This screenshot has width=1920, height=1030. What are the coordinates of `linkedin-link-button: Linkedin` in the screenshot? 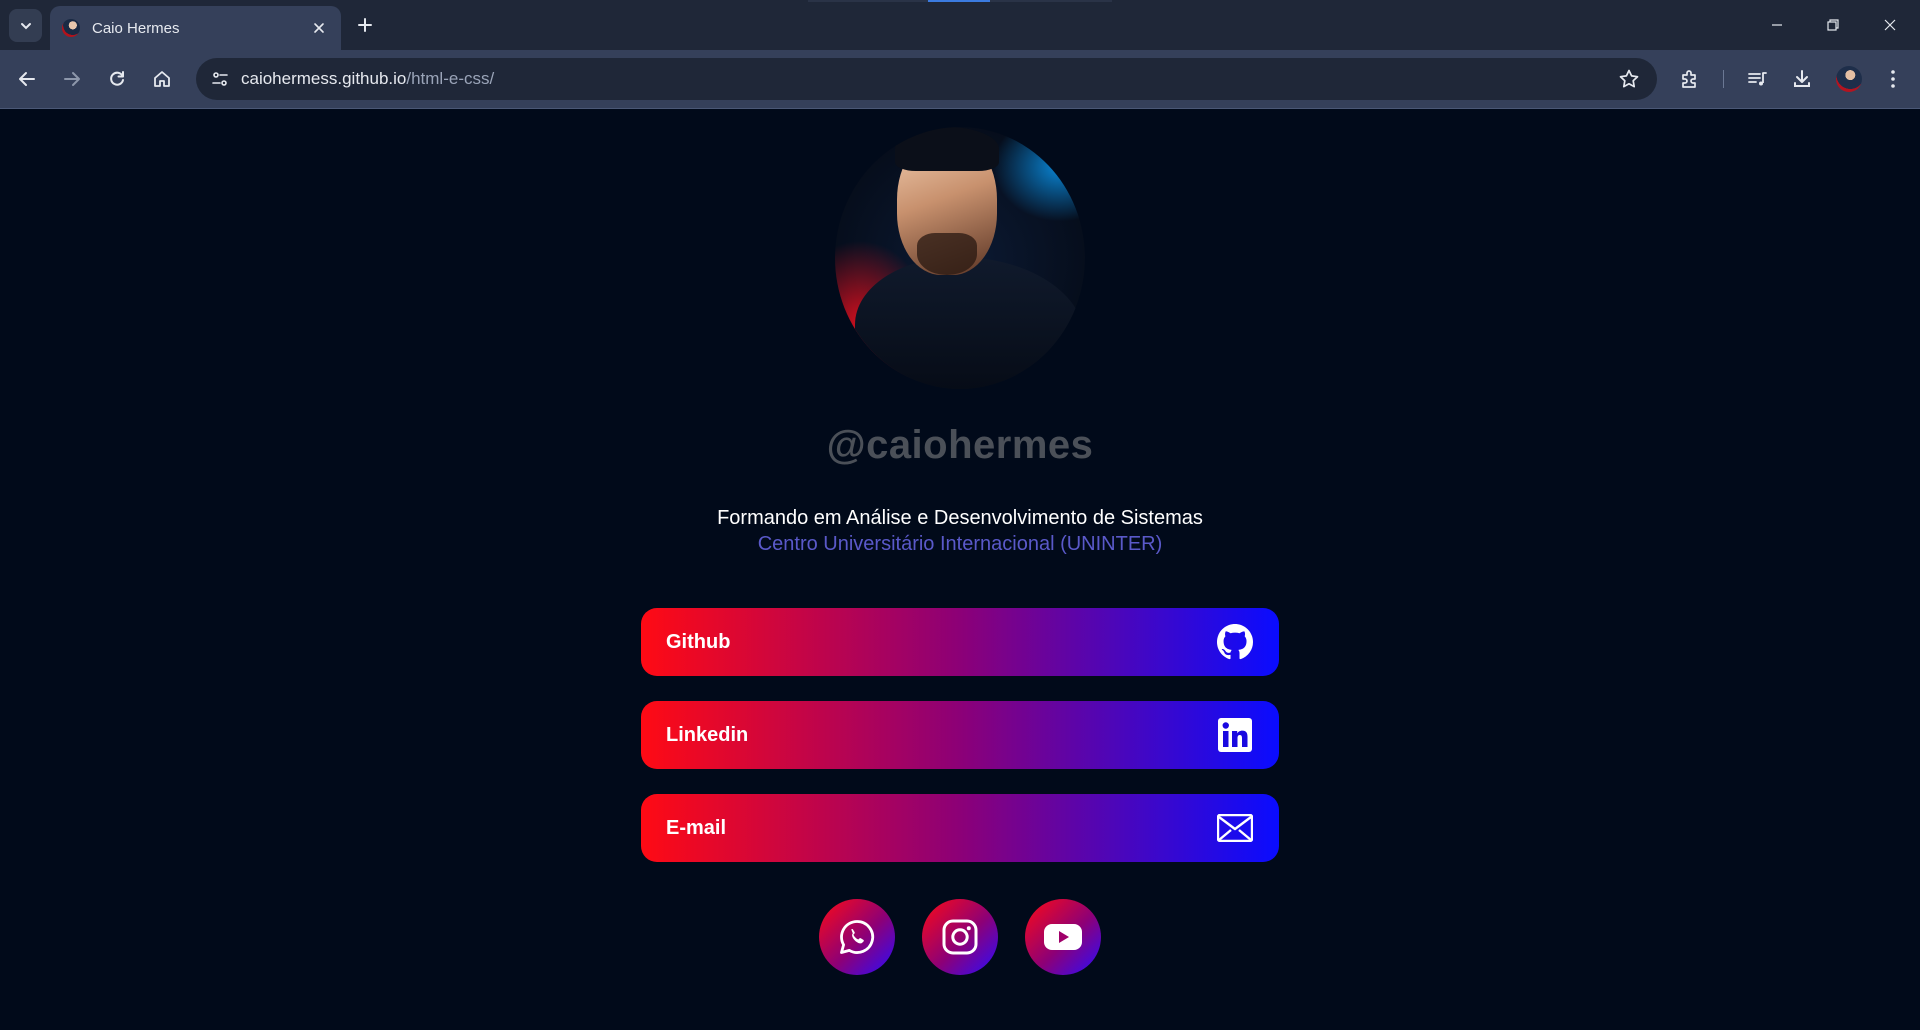 It's located at (960, 735).